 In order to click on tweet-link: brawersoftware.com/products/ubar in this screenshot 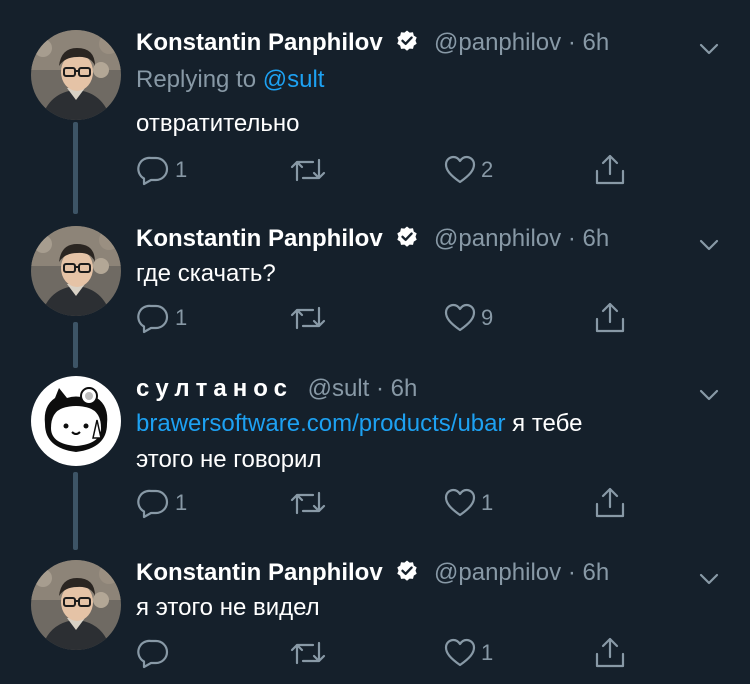, I will do `click(321, 423)`.